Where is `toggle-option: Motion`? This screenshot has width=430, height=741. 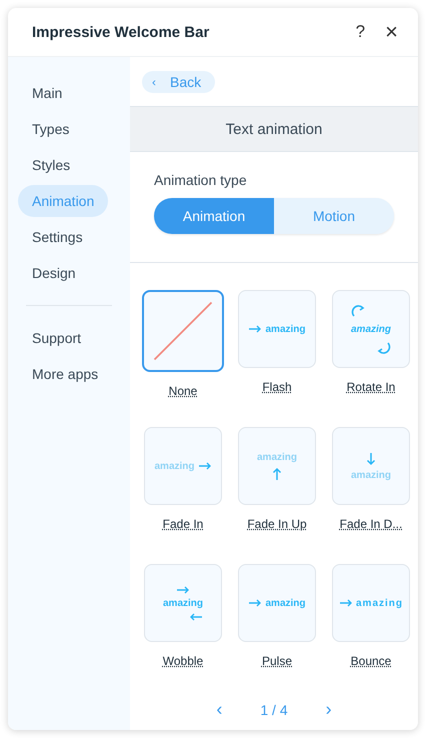
toggle-option: Motion is located at coordinates (334, 216).